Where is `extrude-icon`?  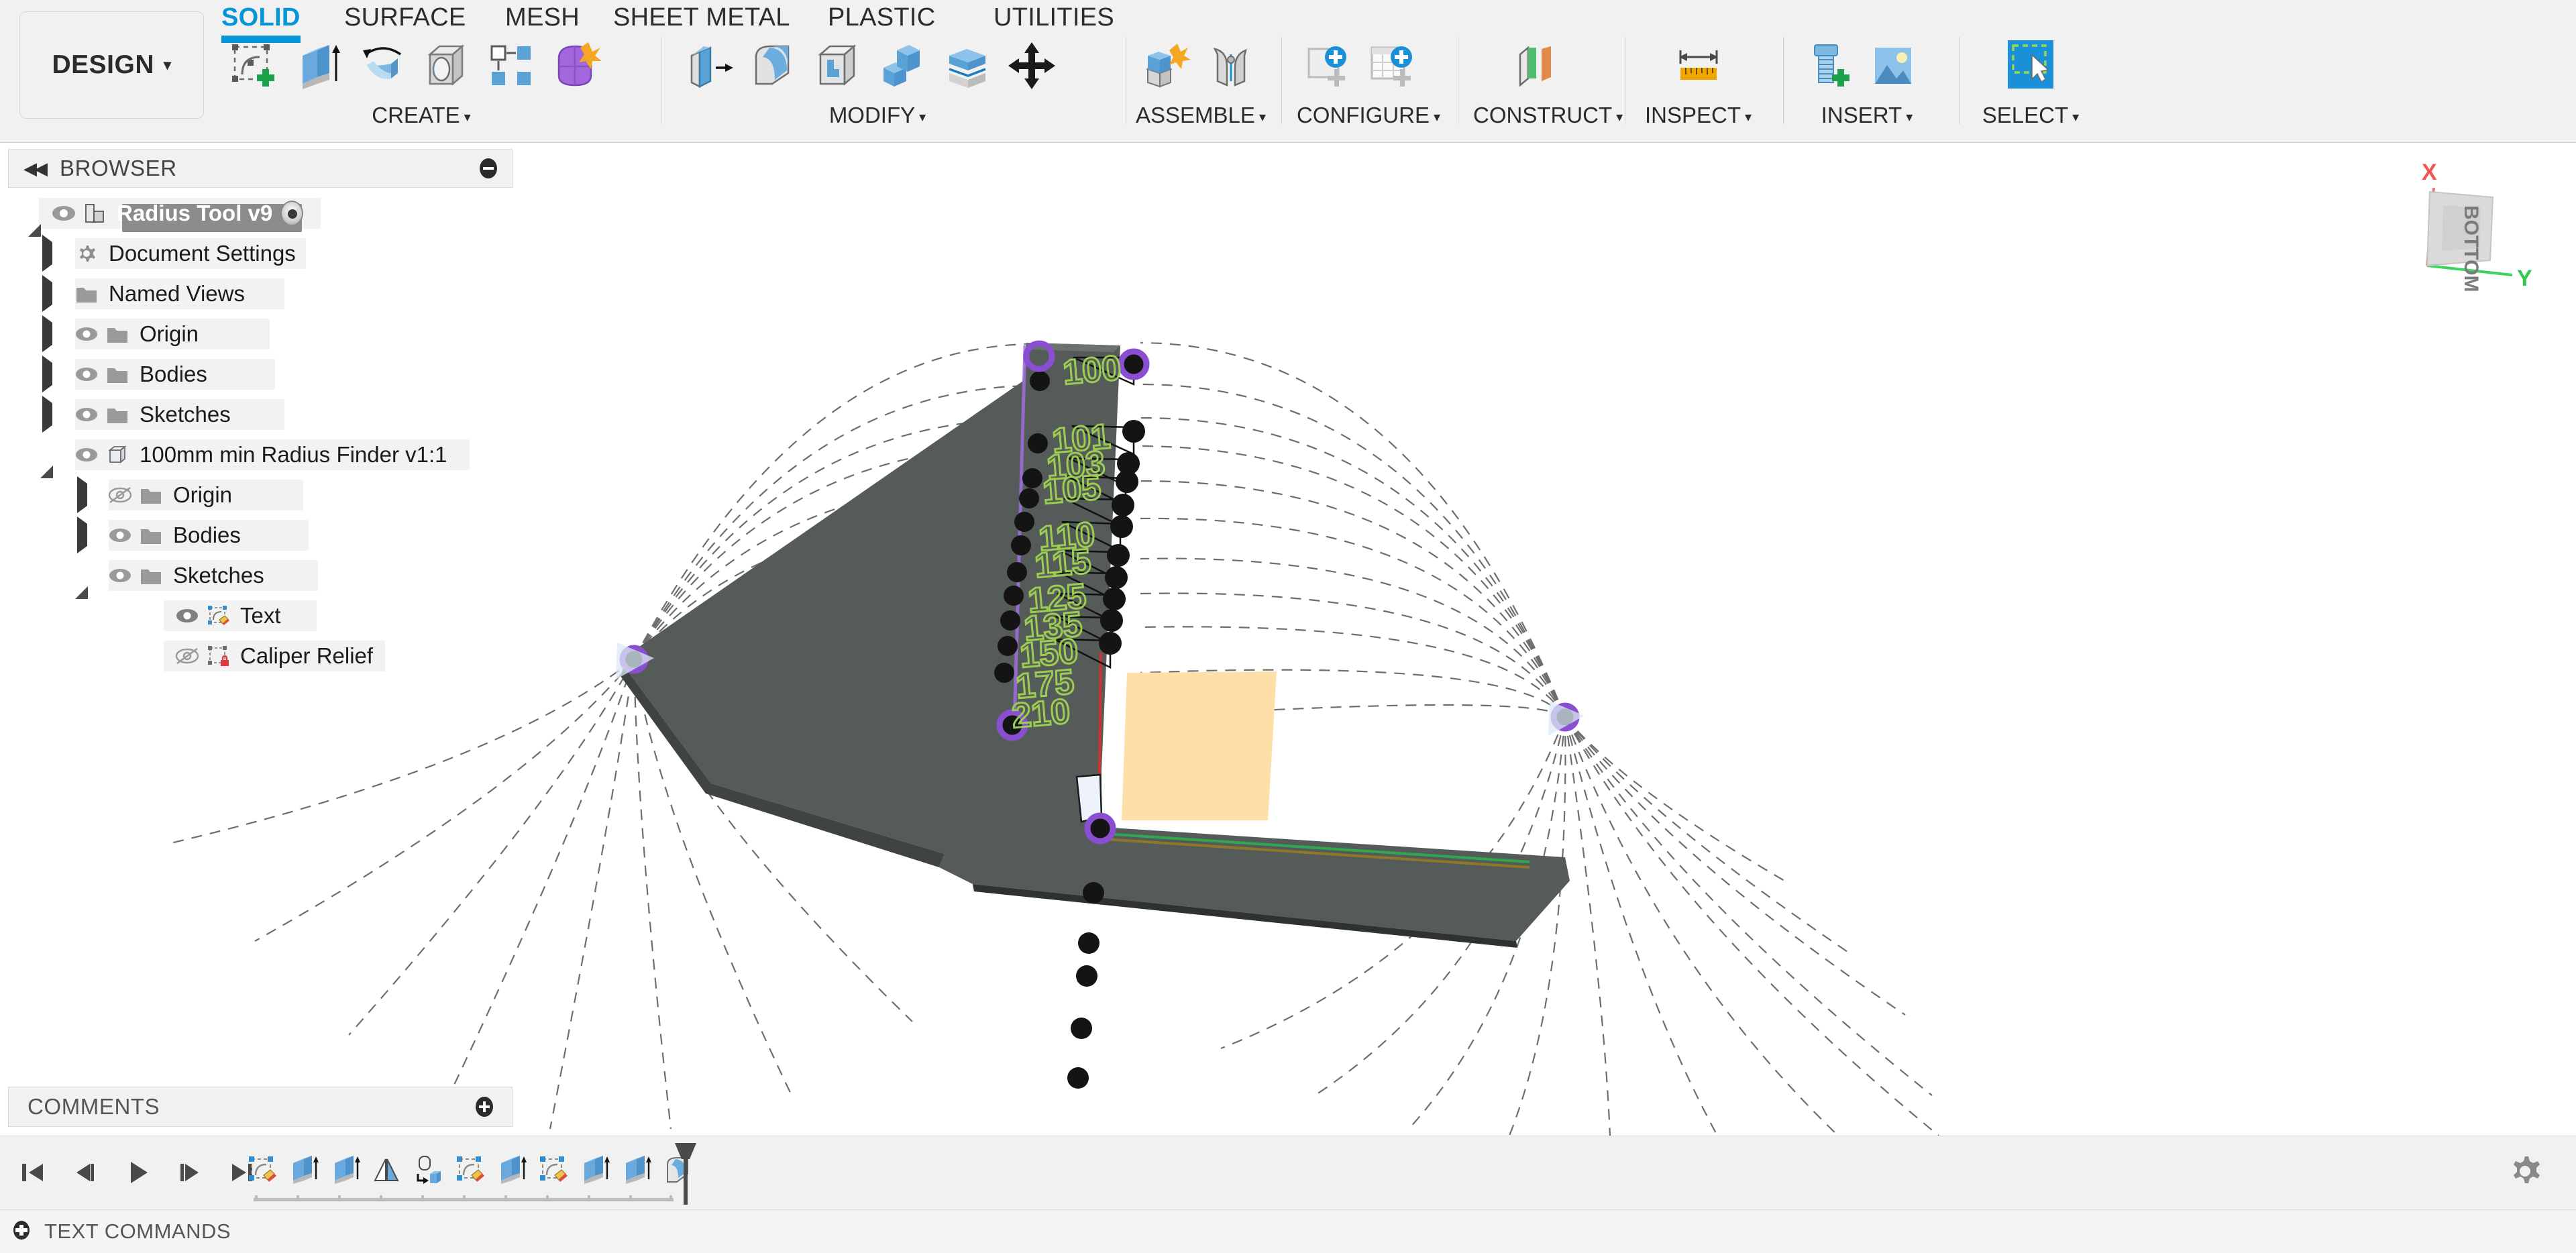 extrude-icon is located at coordinates (318, 65).